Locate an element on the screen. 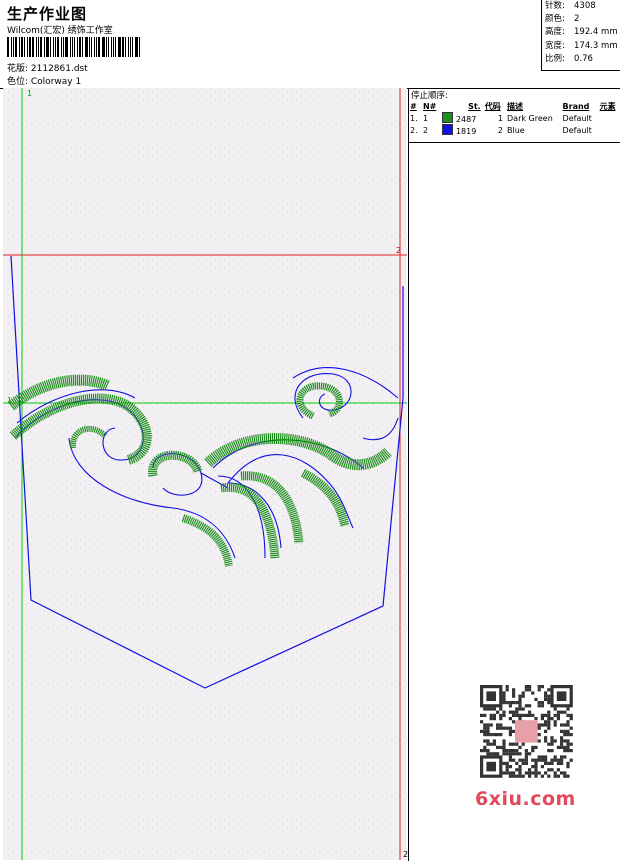 Image resolution: width=620 pixels, height=861 pixels. col-header-element: 元素 is located at coordinates (607, 106).